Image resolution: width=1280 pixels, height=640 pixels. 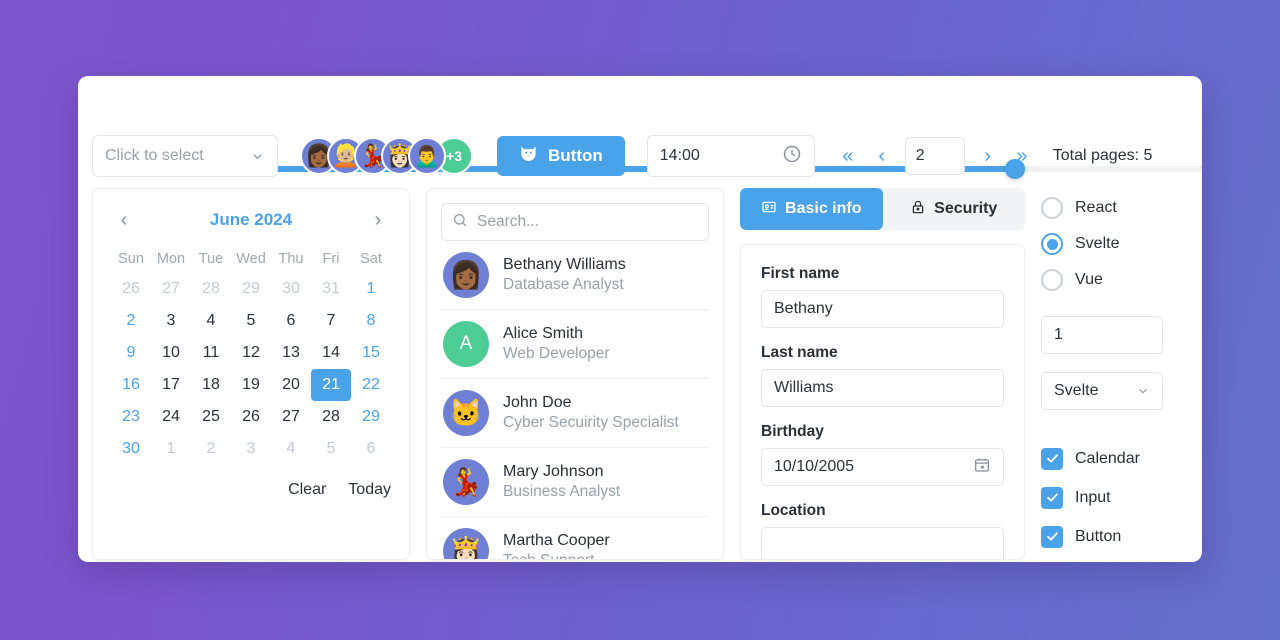 What do you see at coordinates (982, 467) in the screenshot?
I see `calendar-icon` at bounding box center [982, 467].